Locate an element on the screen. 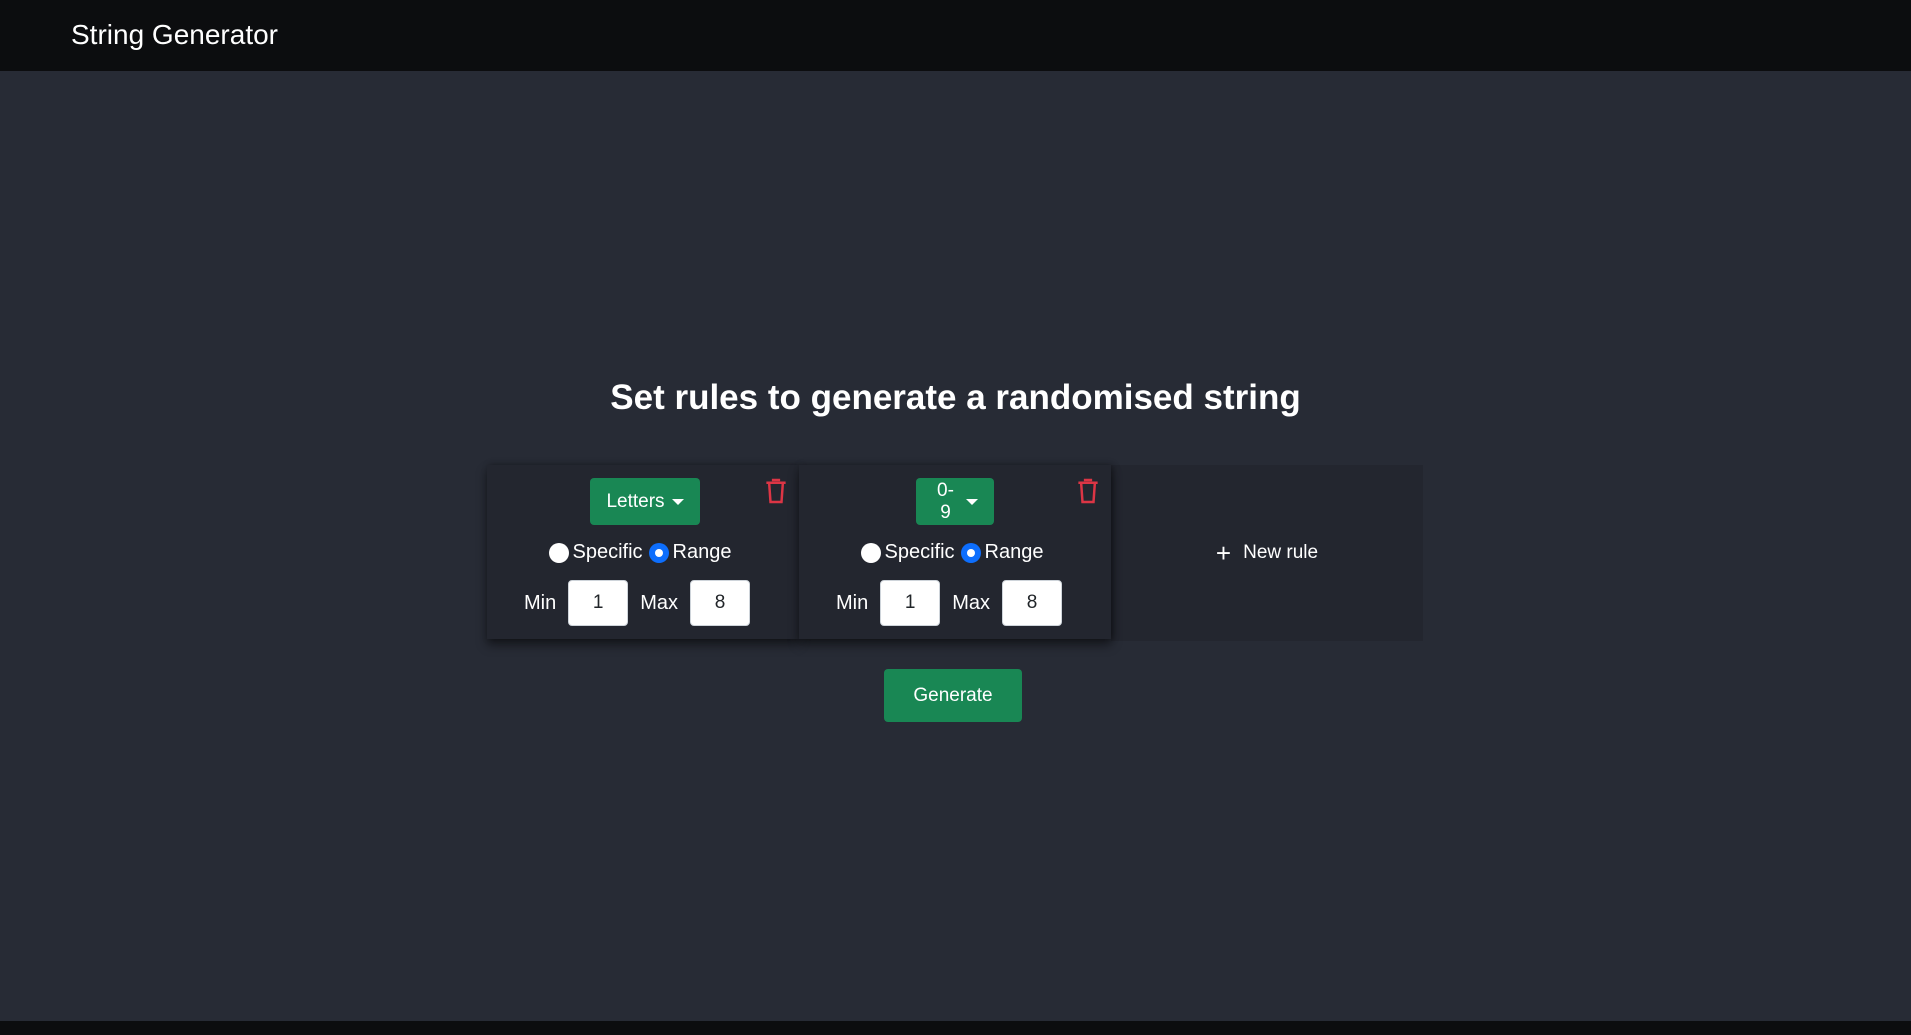 This screenshot has height=1035, width=1911. app-title: String Generator is located at coordinates (174, 35).